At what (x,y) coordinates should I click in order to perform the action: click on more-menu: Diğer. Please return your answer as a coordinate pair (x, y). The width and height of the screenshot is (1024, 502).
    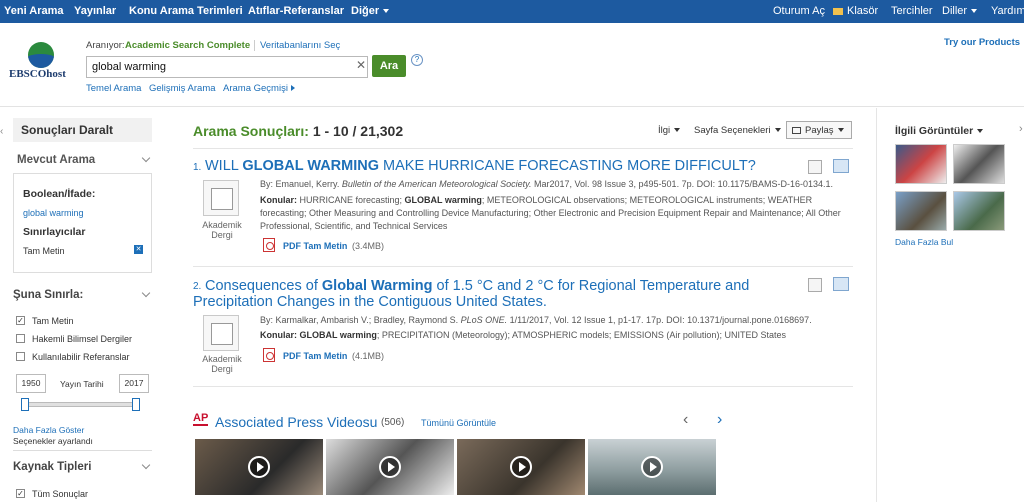
    Looking at the image, I should click on (370, 11).